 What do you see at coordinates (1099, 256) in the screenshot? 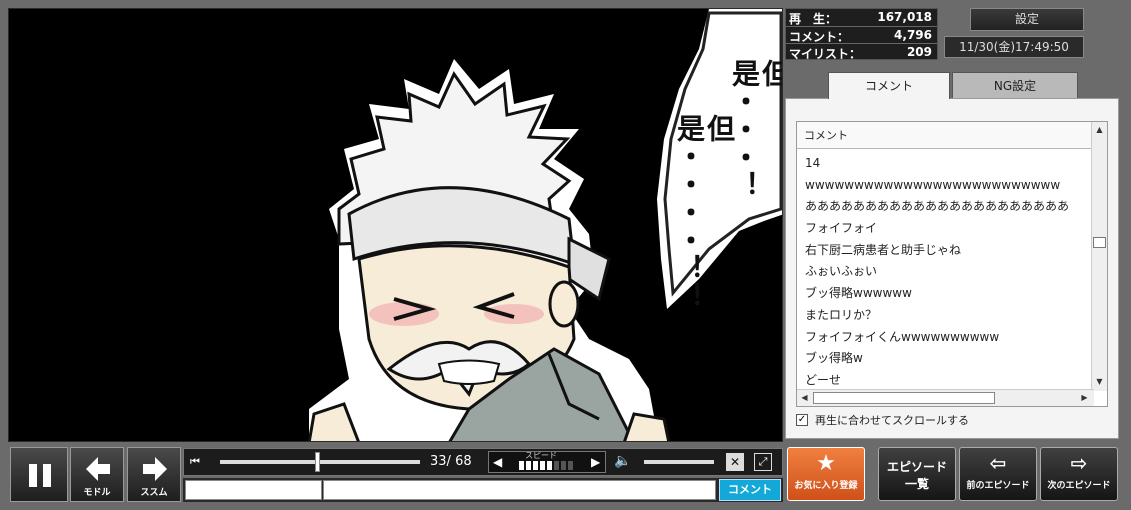
I see `vertical-scrollbar: ▲ ▼` at bounding box center [1099, 256].